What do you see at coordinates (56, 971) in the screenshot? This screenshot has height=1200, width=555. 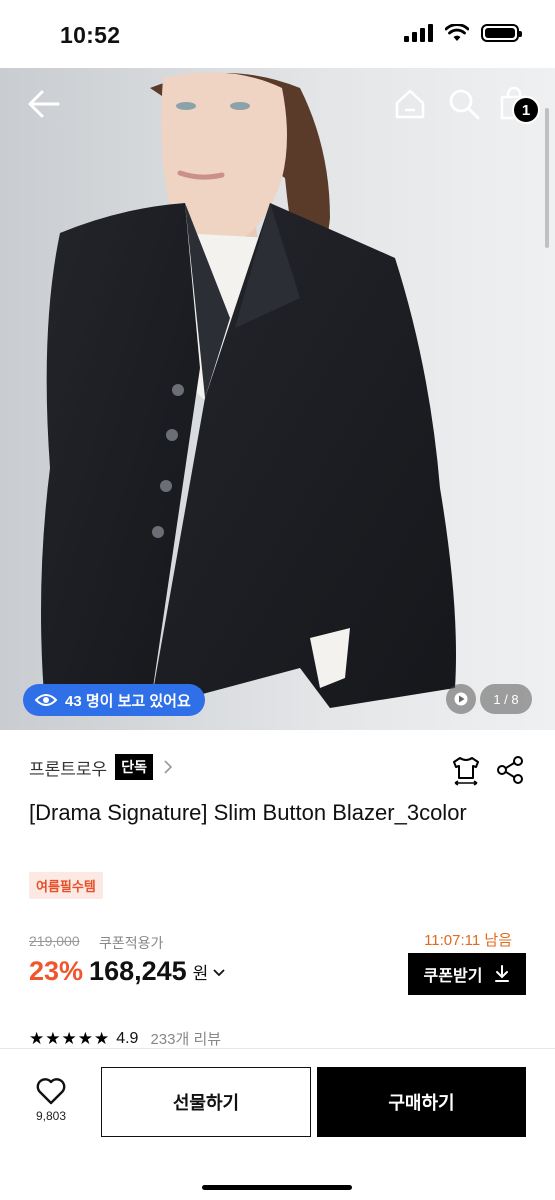 I see `discount-rate: 23%` at bounding box center [56, 971].